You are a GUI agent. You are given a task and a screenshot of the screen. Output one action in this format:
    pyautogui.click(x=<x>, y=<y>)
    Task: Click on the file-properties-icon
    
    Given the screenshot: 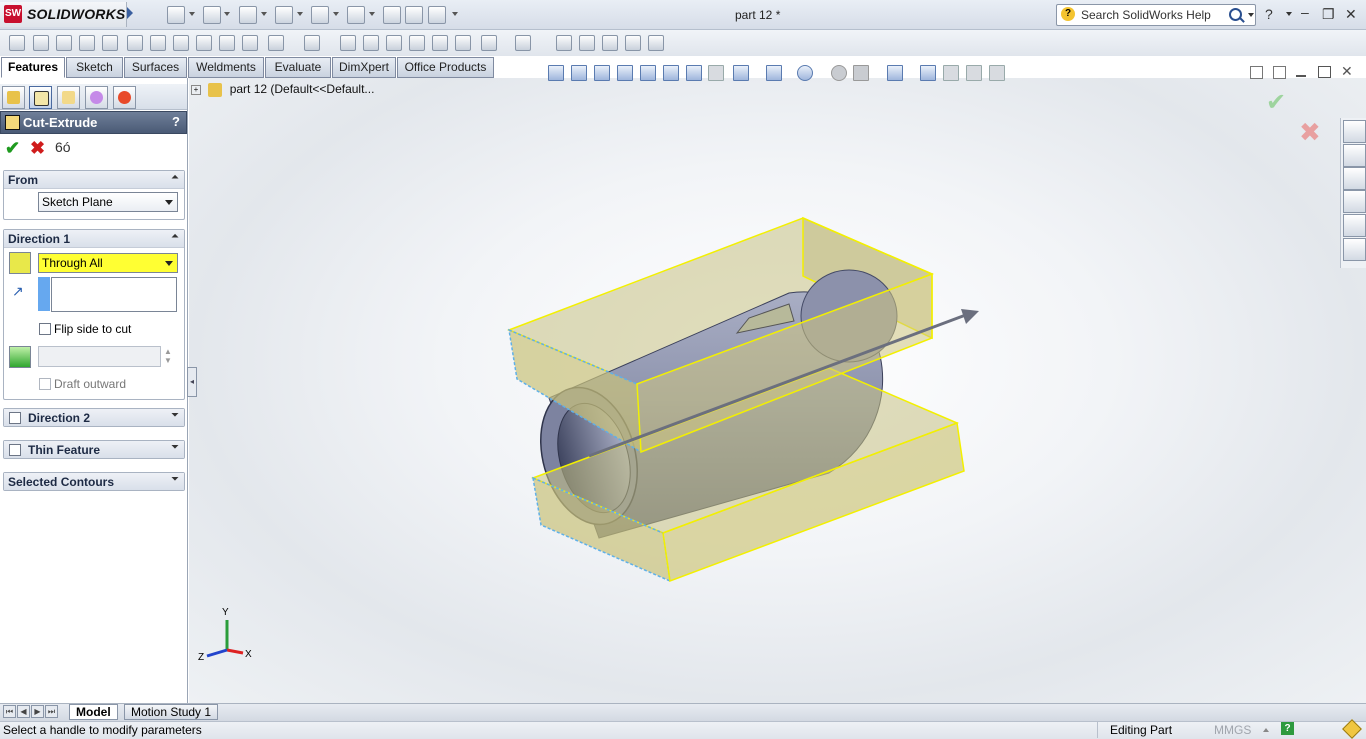 What is the action you would take?
    pyautogui.click(x=414, y=15)
    